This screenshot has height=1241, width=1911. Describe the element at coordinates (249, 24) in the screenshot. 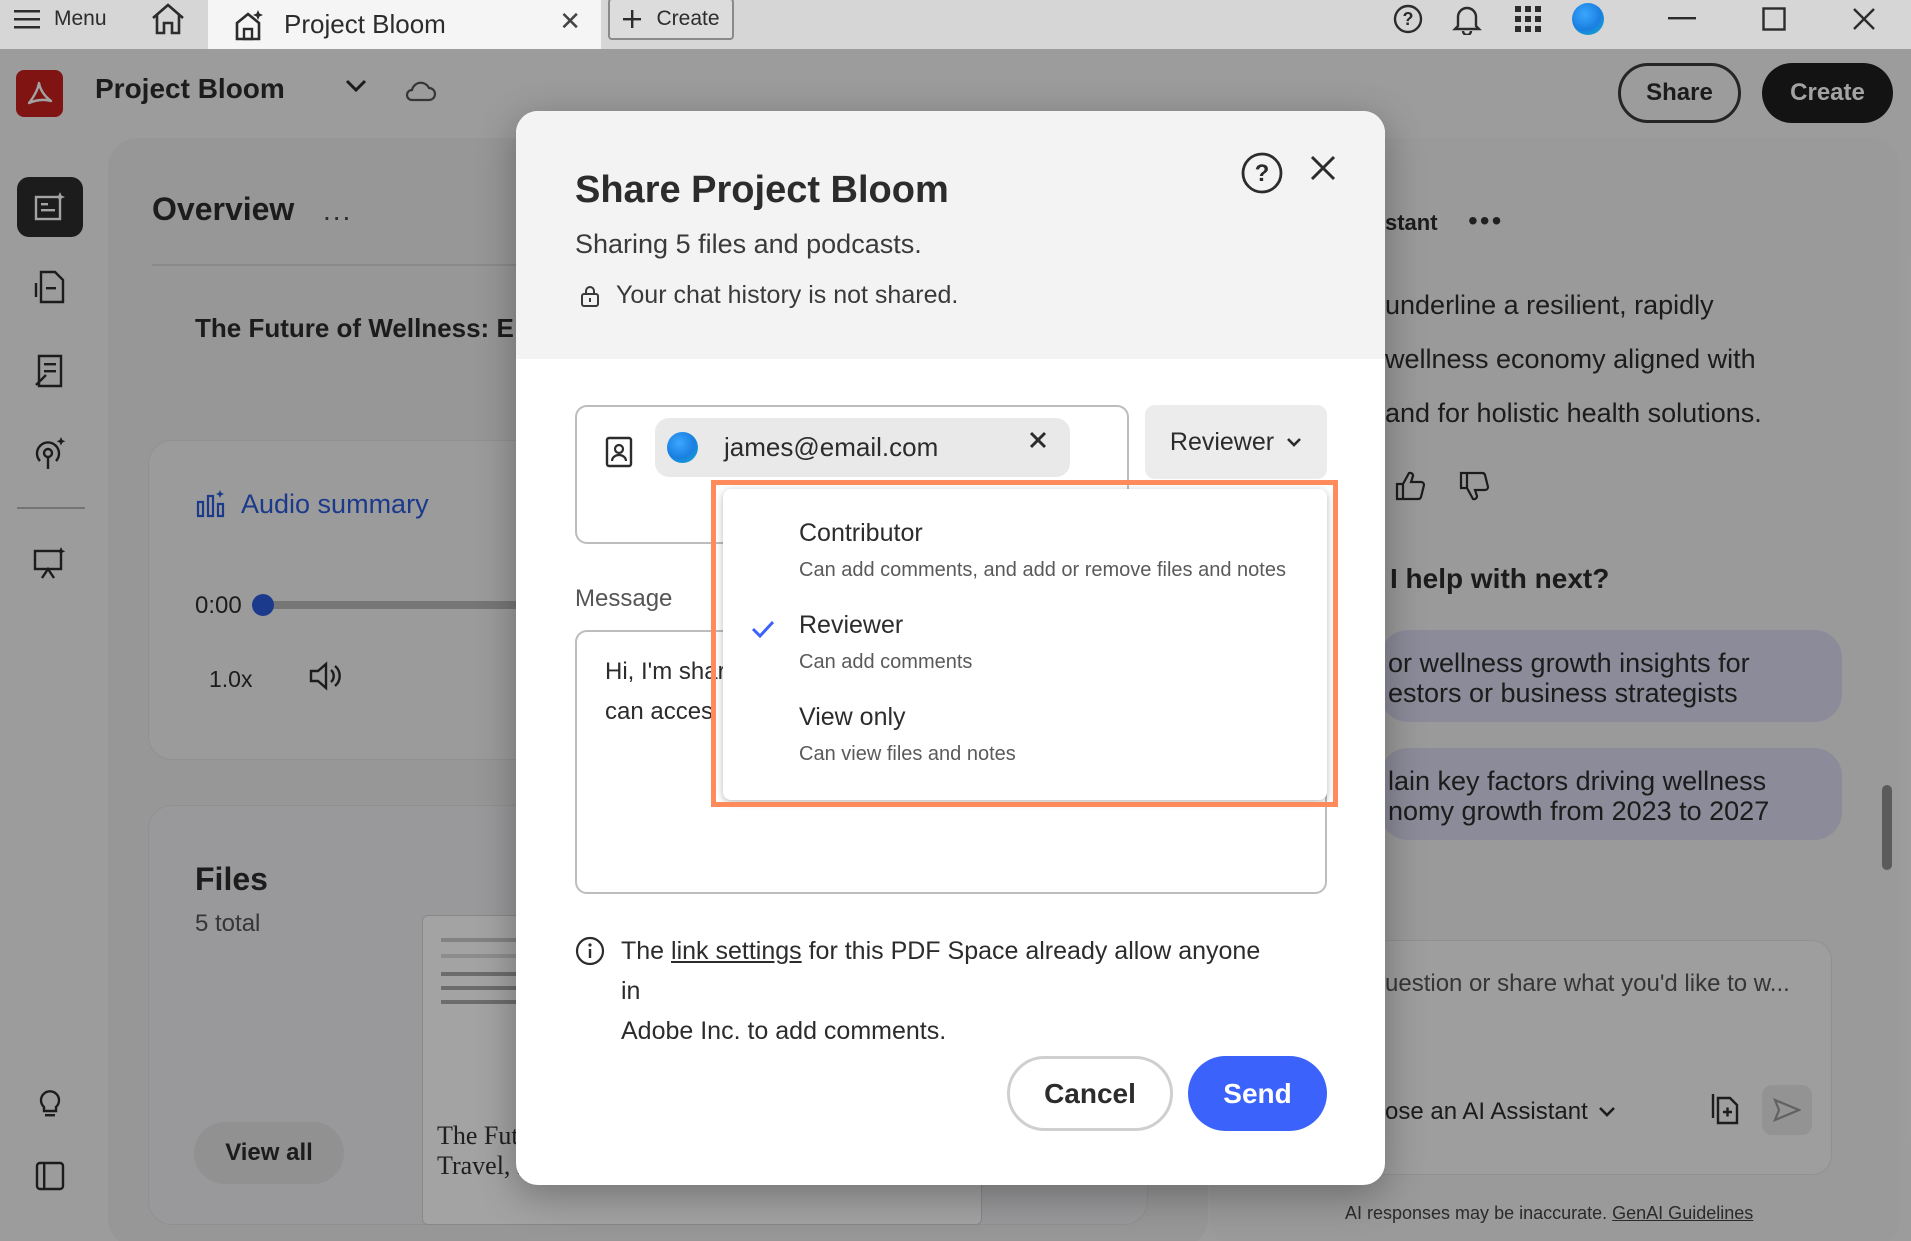

I see `project-space-icon` at that location.